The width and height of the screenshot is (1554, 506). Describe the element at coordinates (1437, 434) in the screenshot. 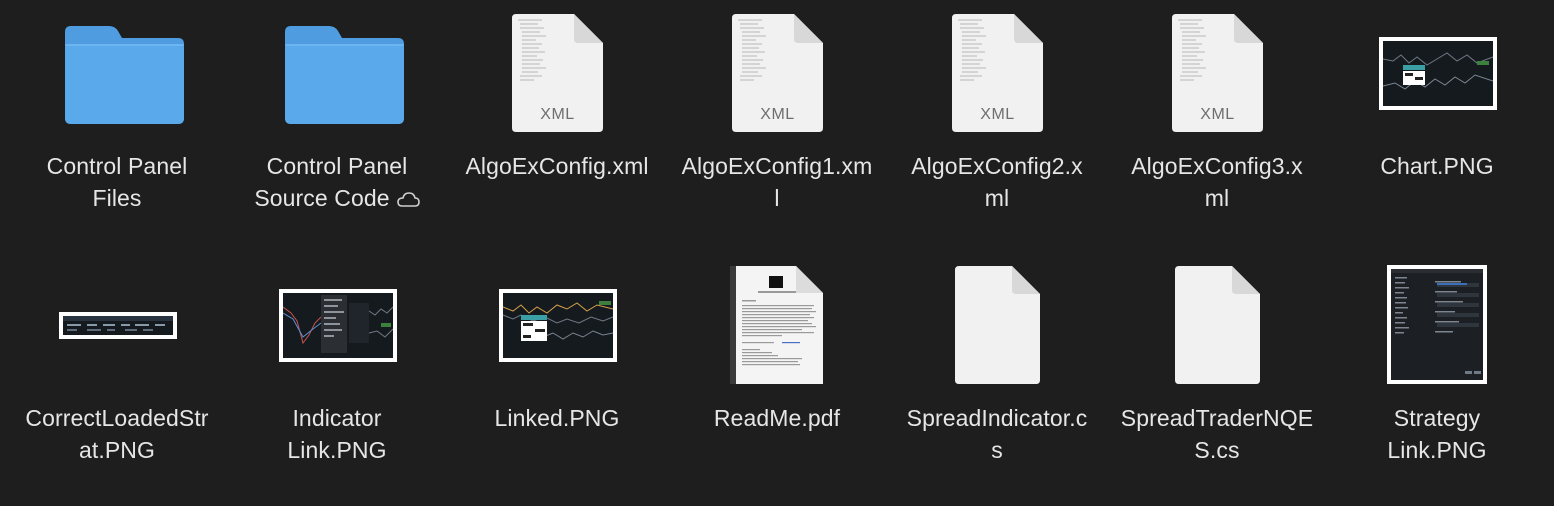

I see `file-name: Strategy Link.PNG` at that location.